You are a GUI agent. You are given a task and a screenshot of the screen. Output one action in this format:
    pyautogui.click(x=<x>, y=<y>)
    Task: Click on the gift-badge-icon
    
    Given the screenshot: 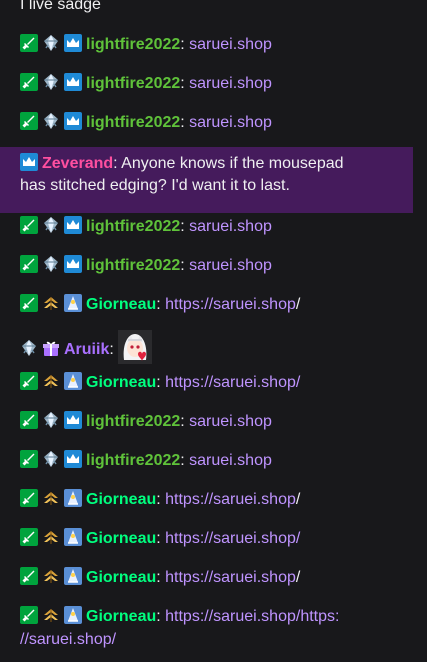 What is the action you would take?
    pyautogui.click(x=51, y=348)
    